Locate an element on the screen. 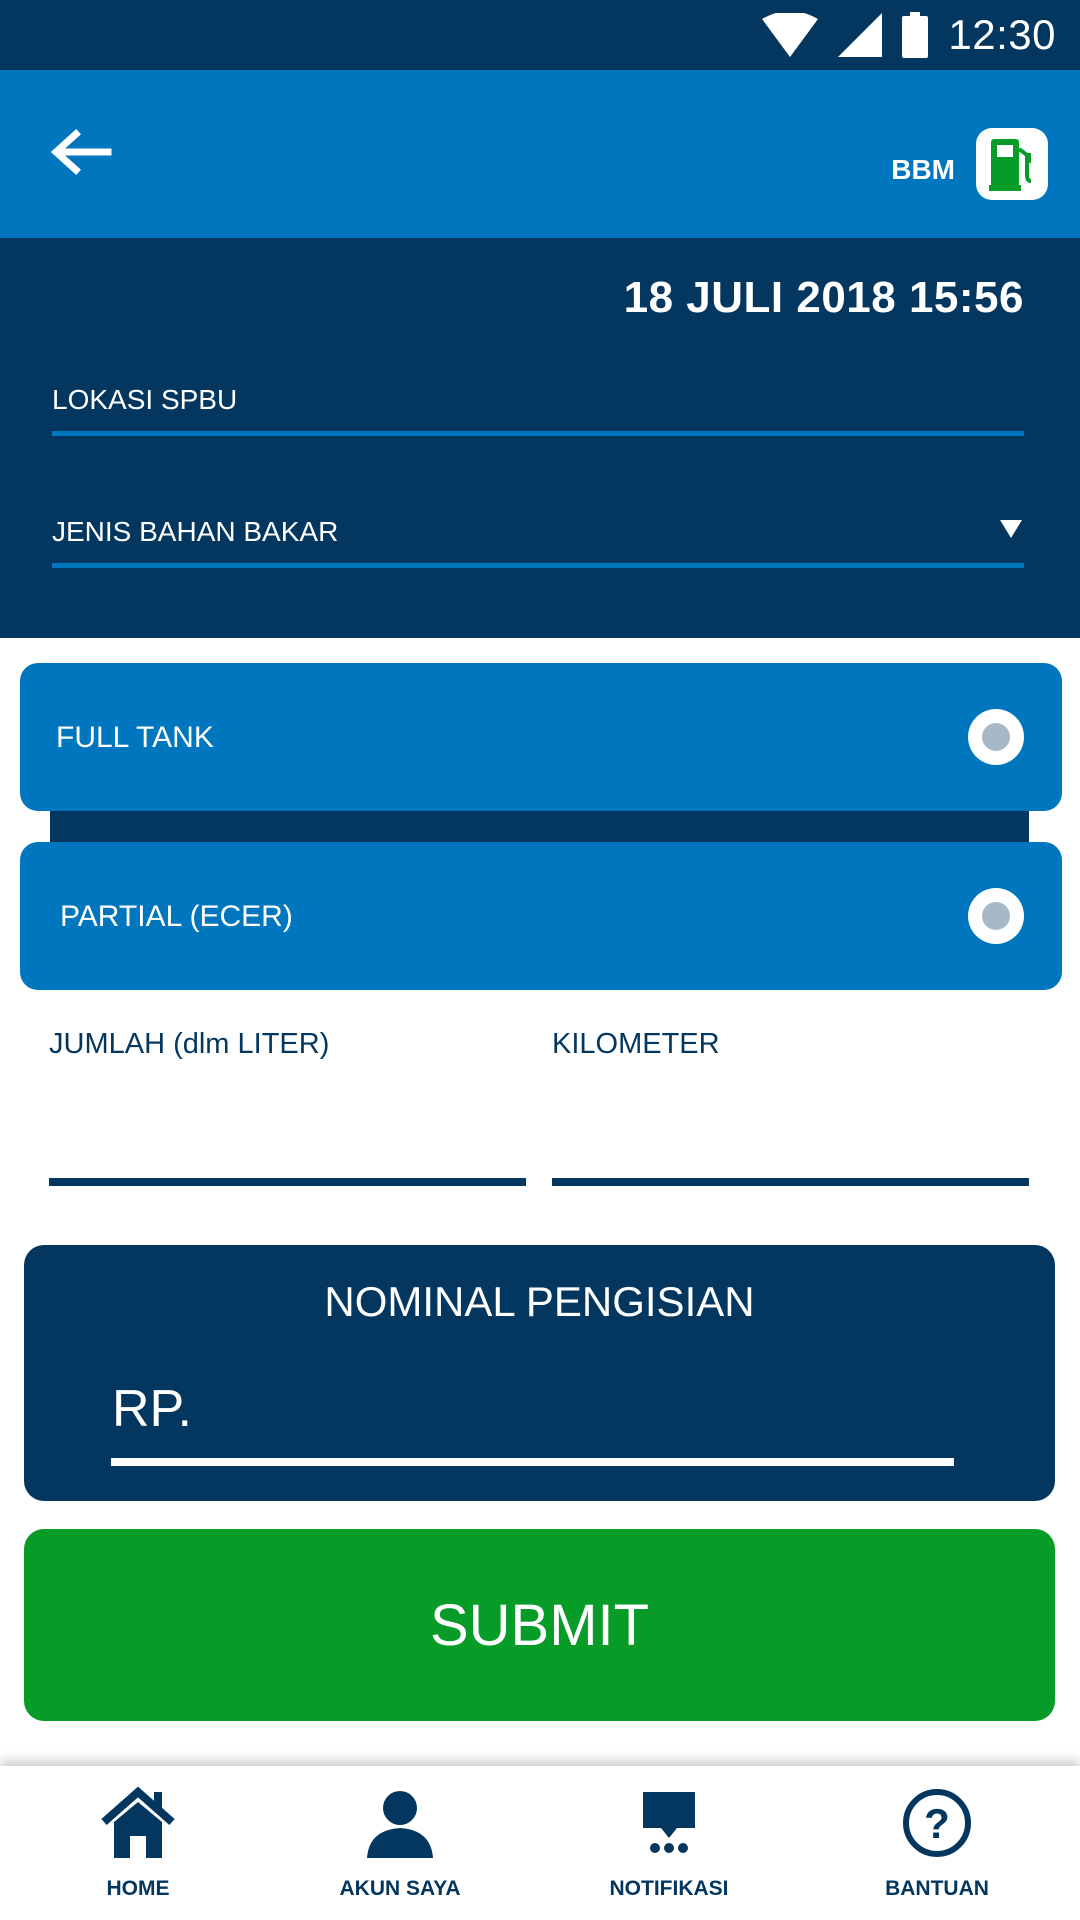  home-icon is located at coordinates (138, 1823).